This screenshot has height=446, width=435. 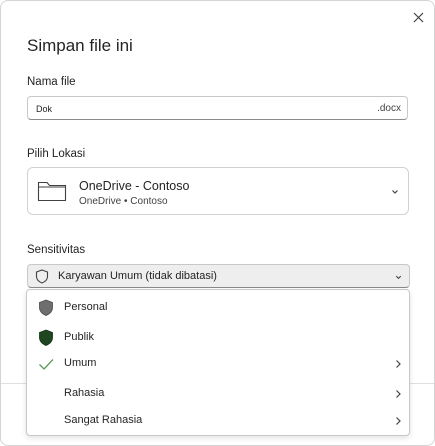 I want to click on location-primary: OneDrive - Contoso, so click(x=134, y=186).